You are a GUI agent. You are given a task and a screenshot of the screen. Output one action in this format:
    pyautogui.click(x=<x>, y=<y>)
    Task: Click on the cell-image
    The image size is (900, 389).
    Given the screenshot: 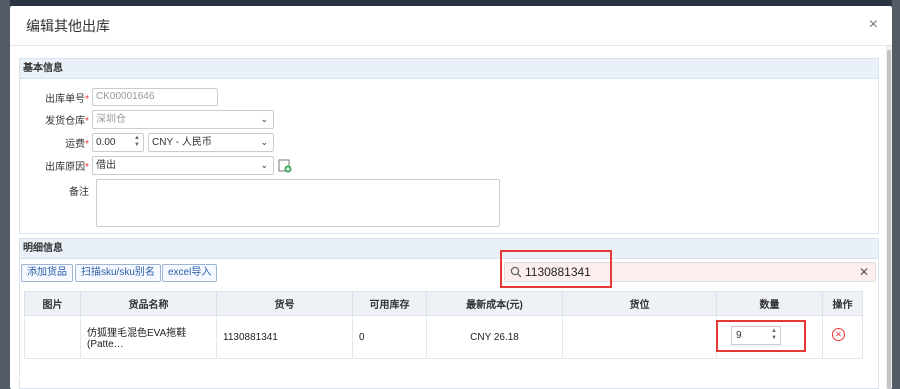 What is the action you would take?
    pyautogui.click(x=52, y=337)
    